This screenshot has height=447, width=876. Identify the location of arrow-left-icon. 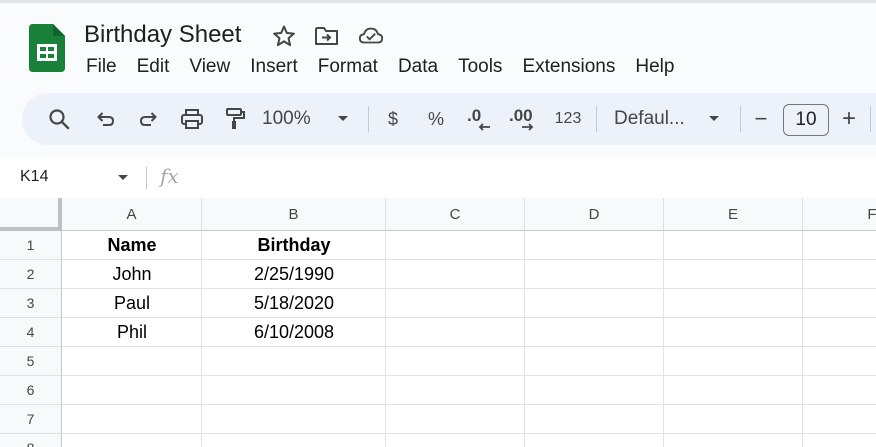
(484, 127).